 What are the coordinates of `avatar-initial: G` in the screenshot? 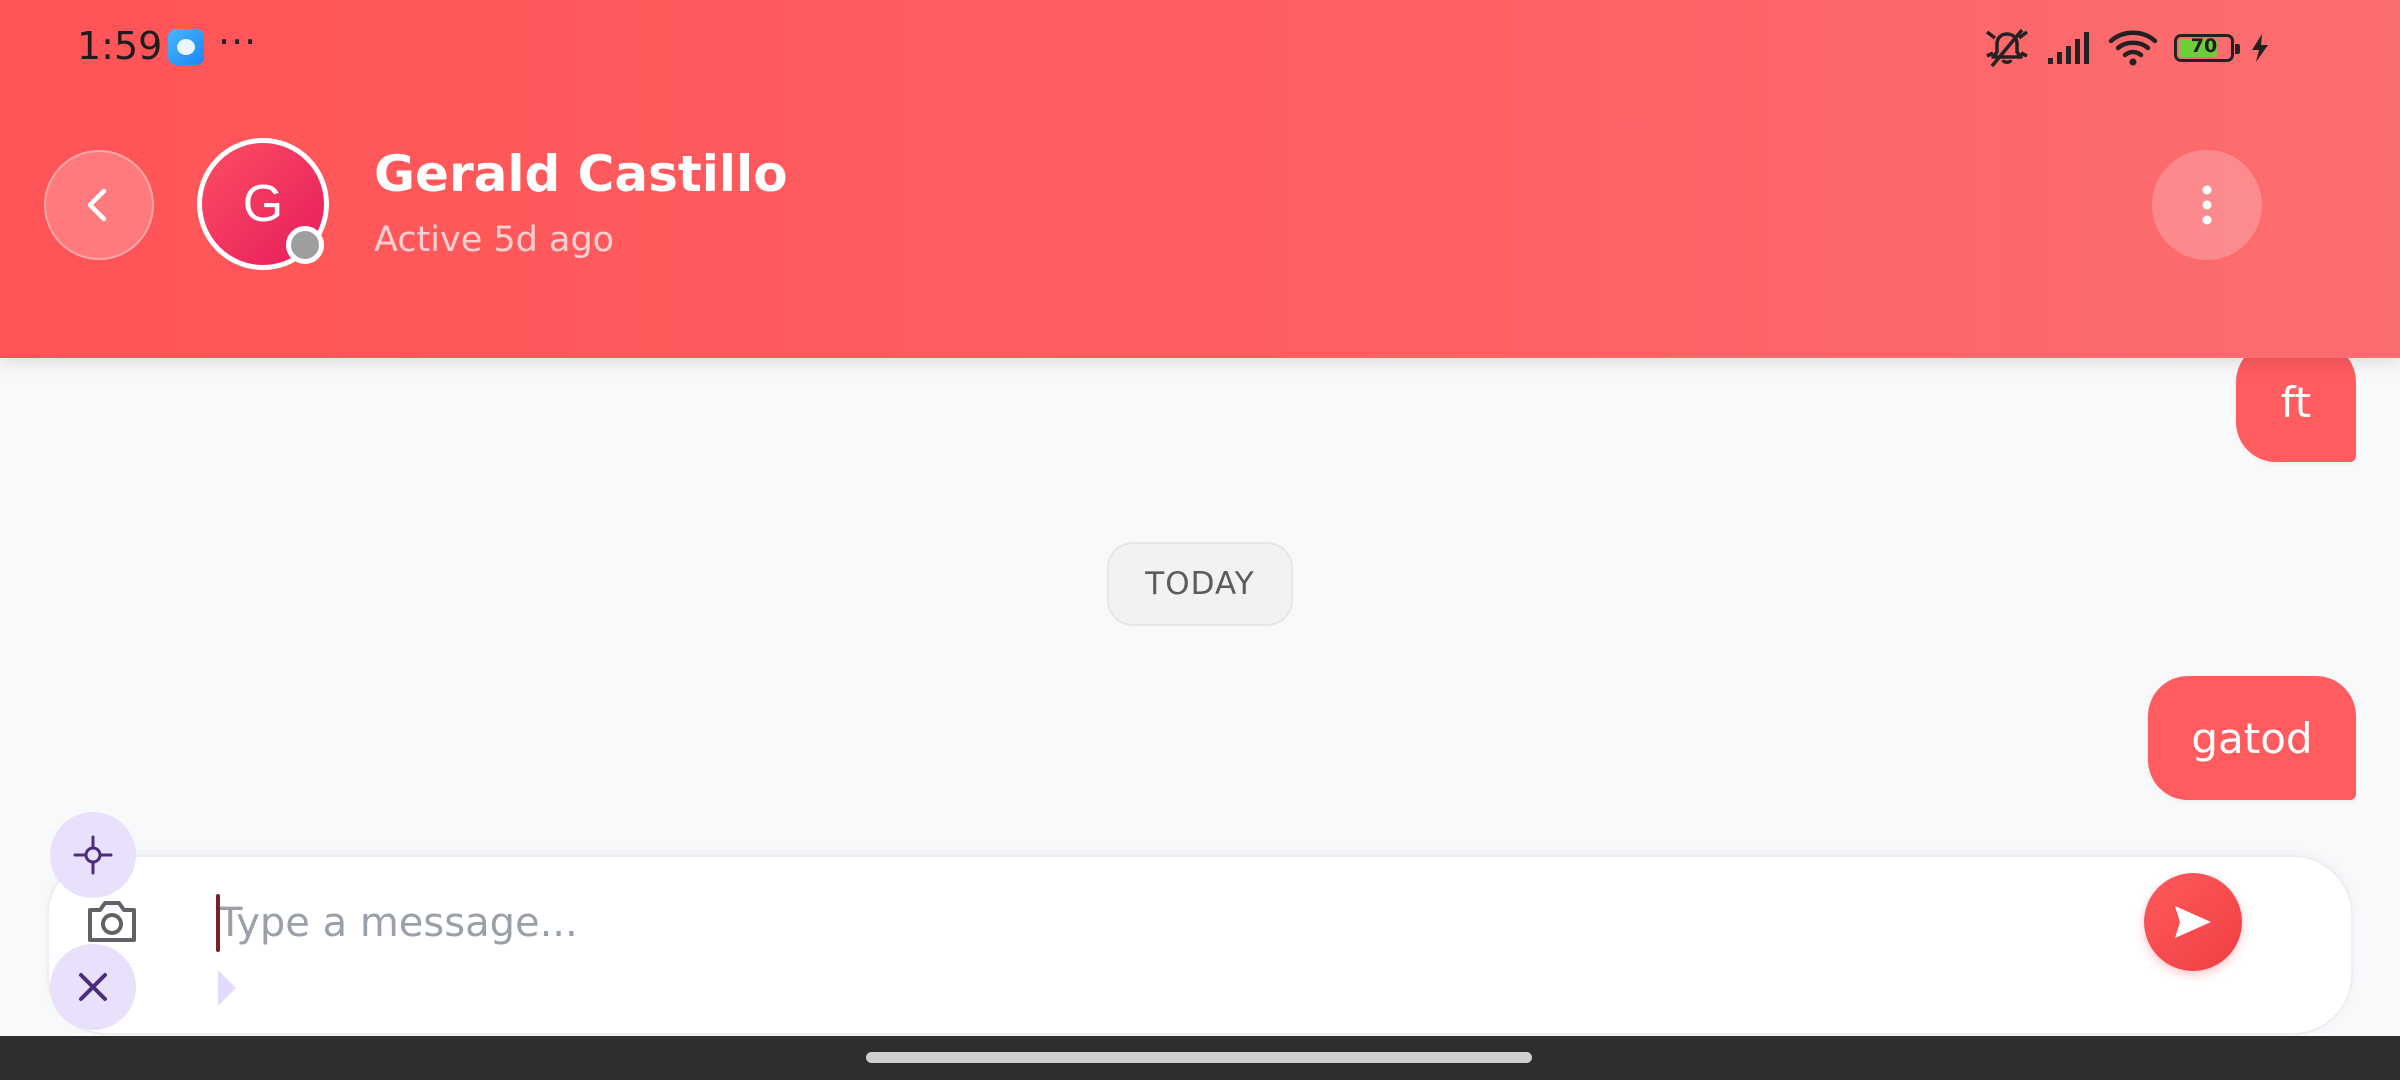 It's located at (263, 204).